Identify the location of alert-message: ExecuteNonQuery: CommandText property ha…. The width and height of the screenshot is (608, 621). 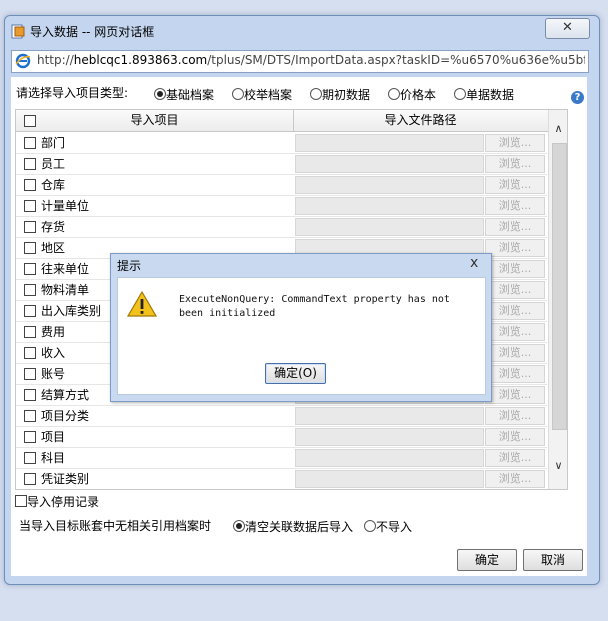
(314, 306).